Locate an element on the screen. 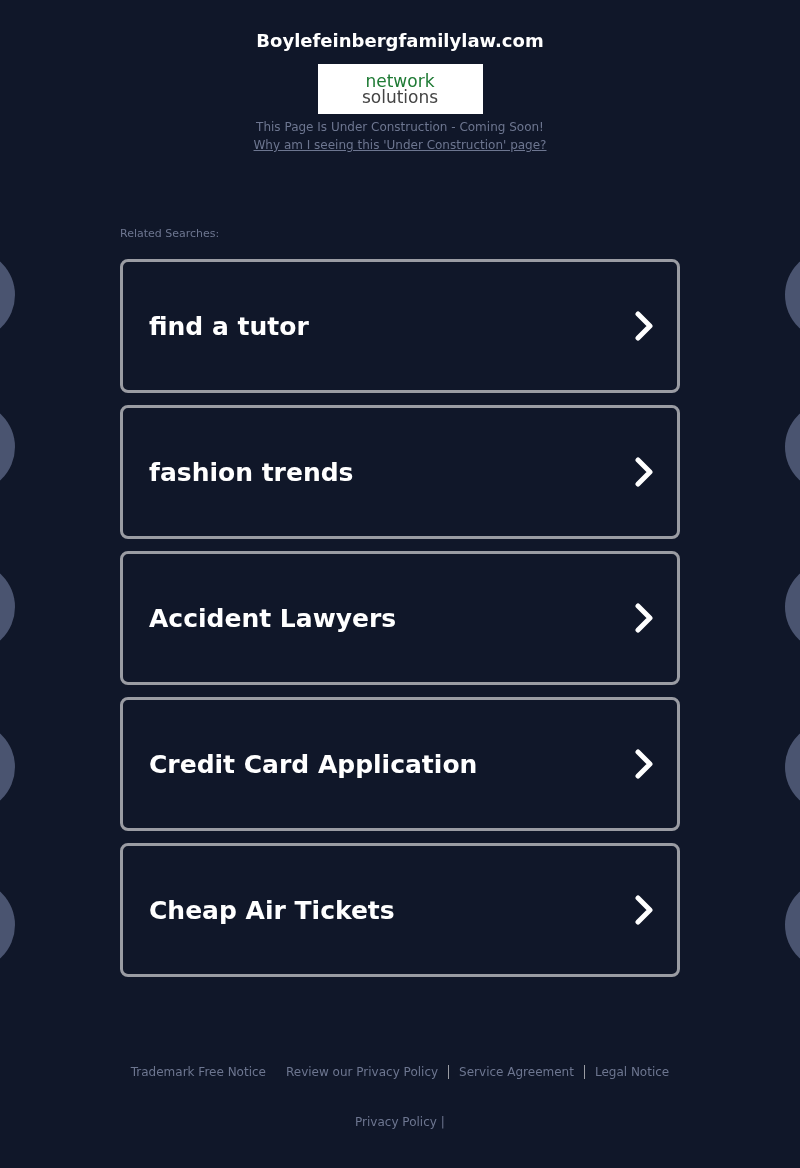  search-link: Credit Card Application is located at coordinates (400, 764).